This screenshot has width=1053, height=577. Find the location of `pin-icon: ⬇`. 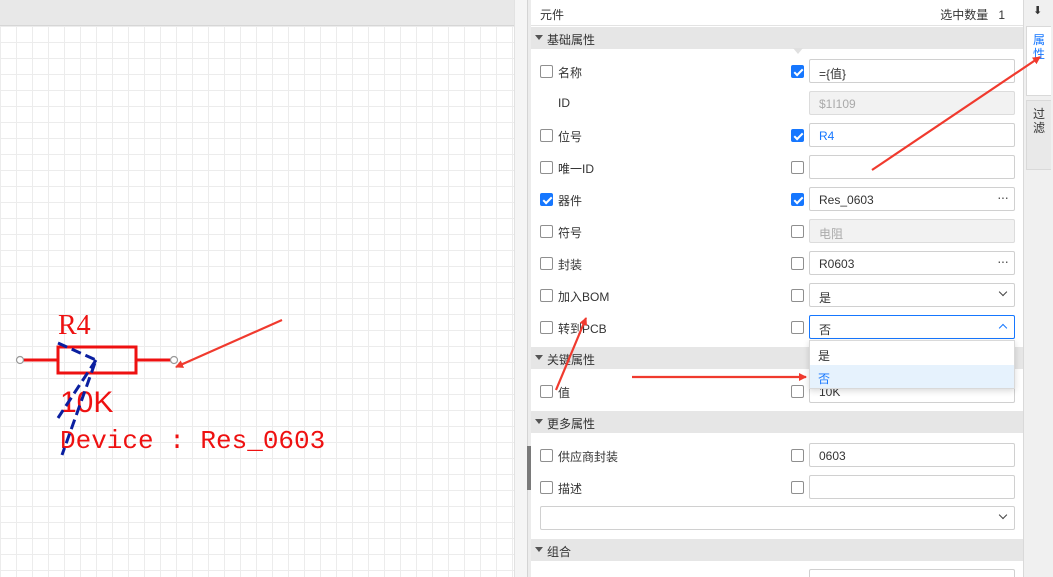

pin-icon: ⬇ is located at coordinates (1037, 10).